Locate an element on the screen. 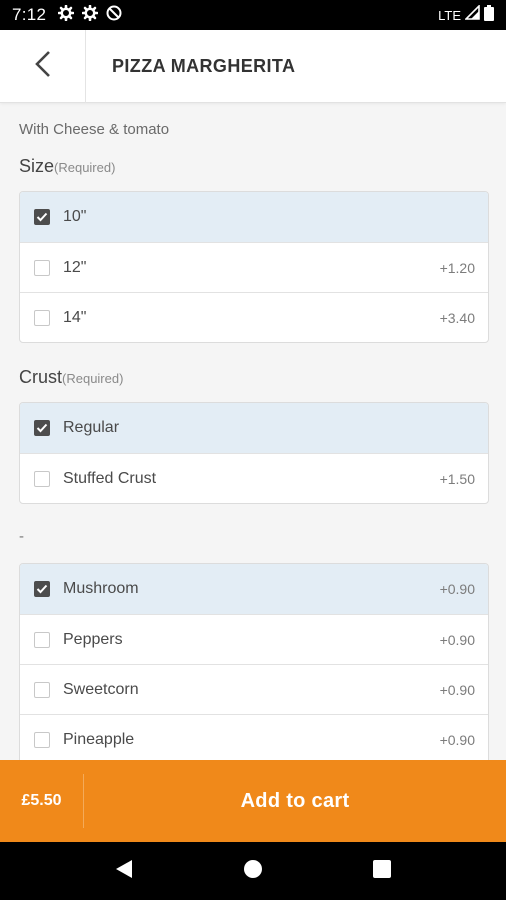 Image resolution: width=506 pixels, height=900 pixels. nav-home-icon is located at coordinates (253, 871).